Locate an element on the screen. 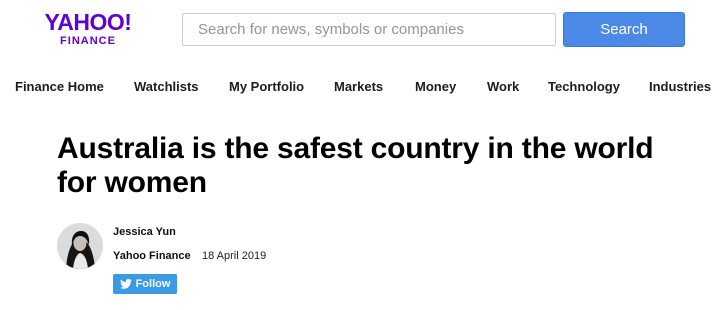  logo-wordmark: YAHOO! is located at coordinates (88, 22).